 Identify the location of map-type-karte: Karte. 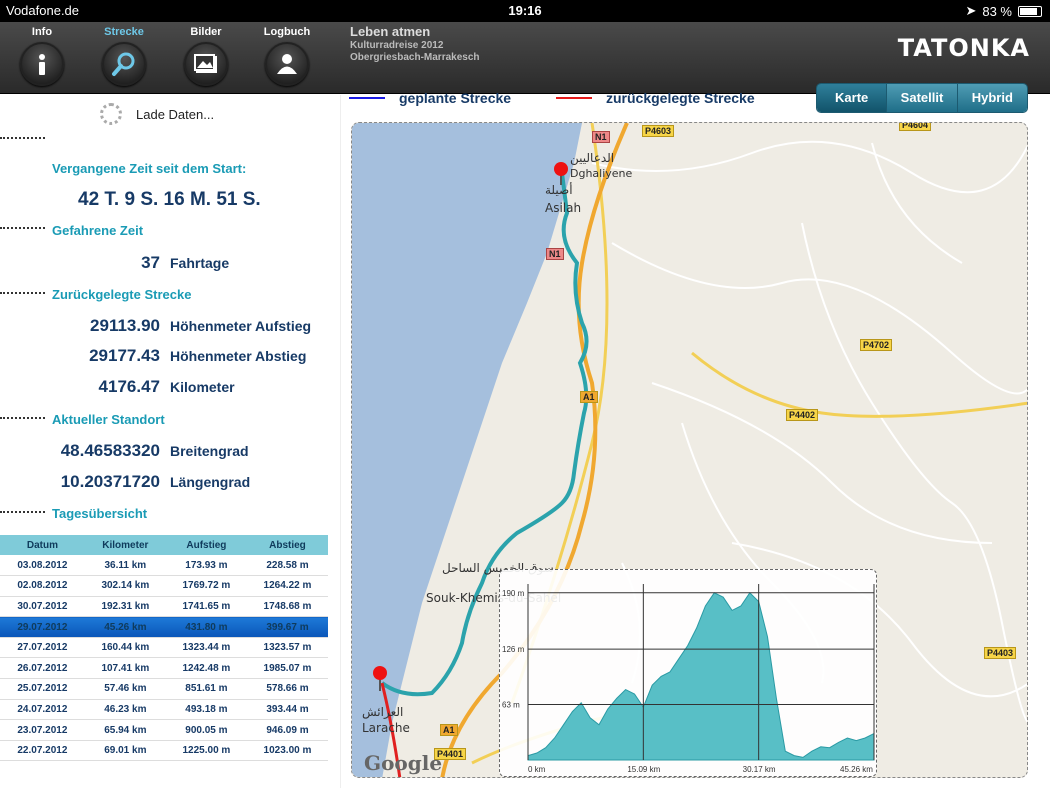
(852, 98).